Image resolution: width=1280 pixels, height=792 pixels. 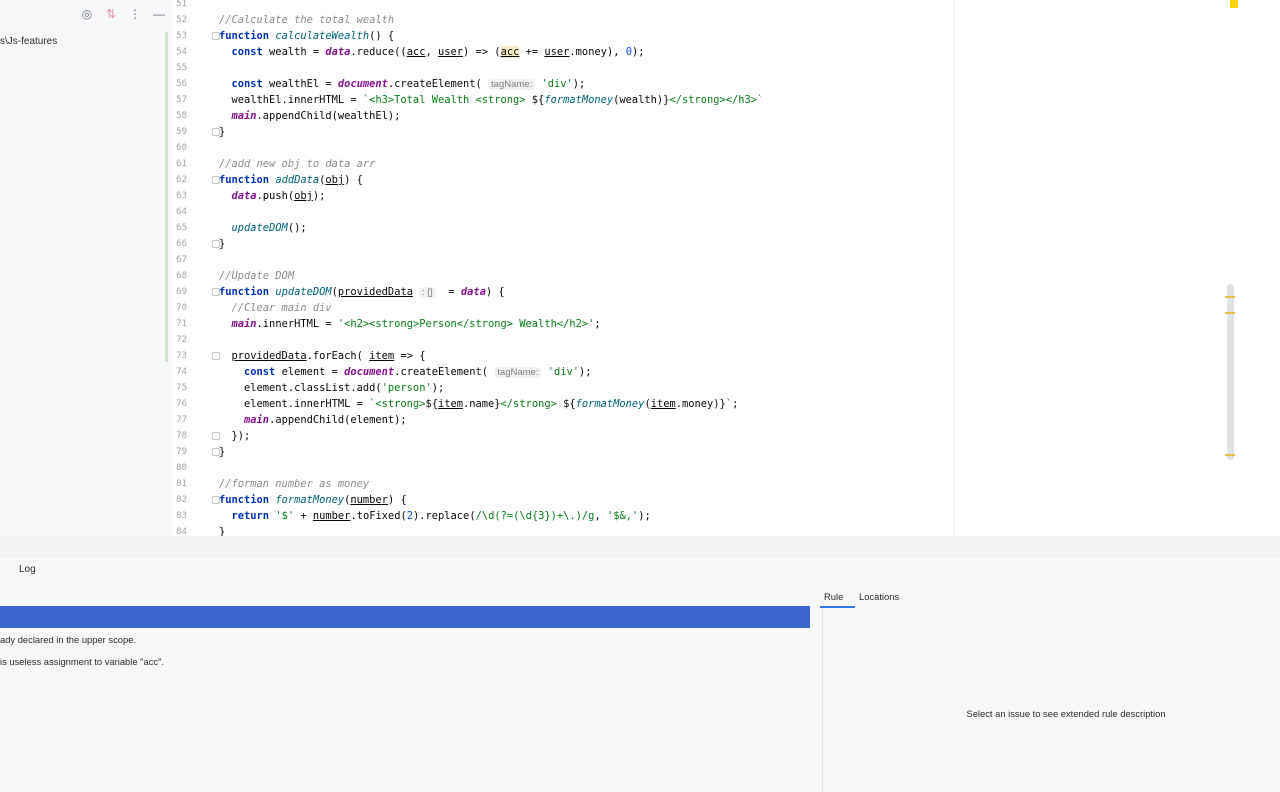 I want to click on tab-rule: Rule, so click(x=833, y=596).